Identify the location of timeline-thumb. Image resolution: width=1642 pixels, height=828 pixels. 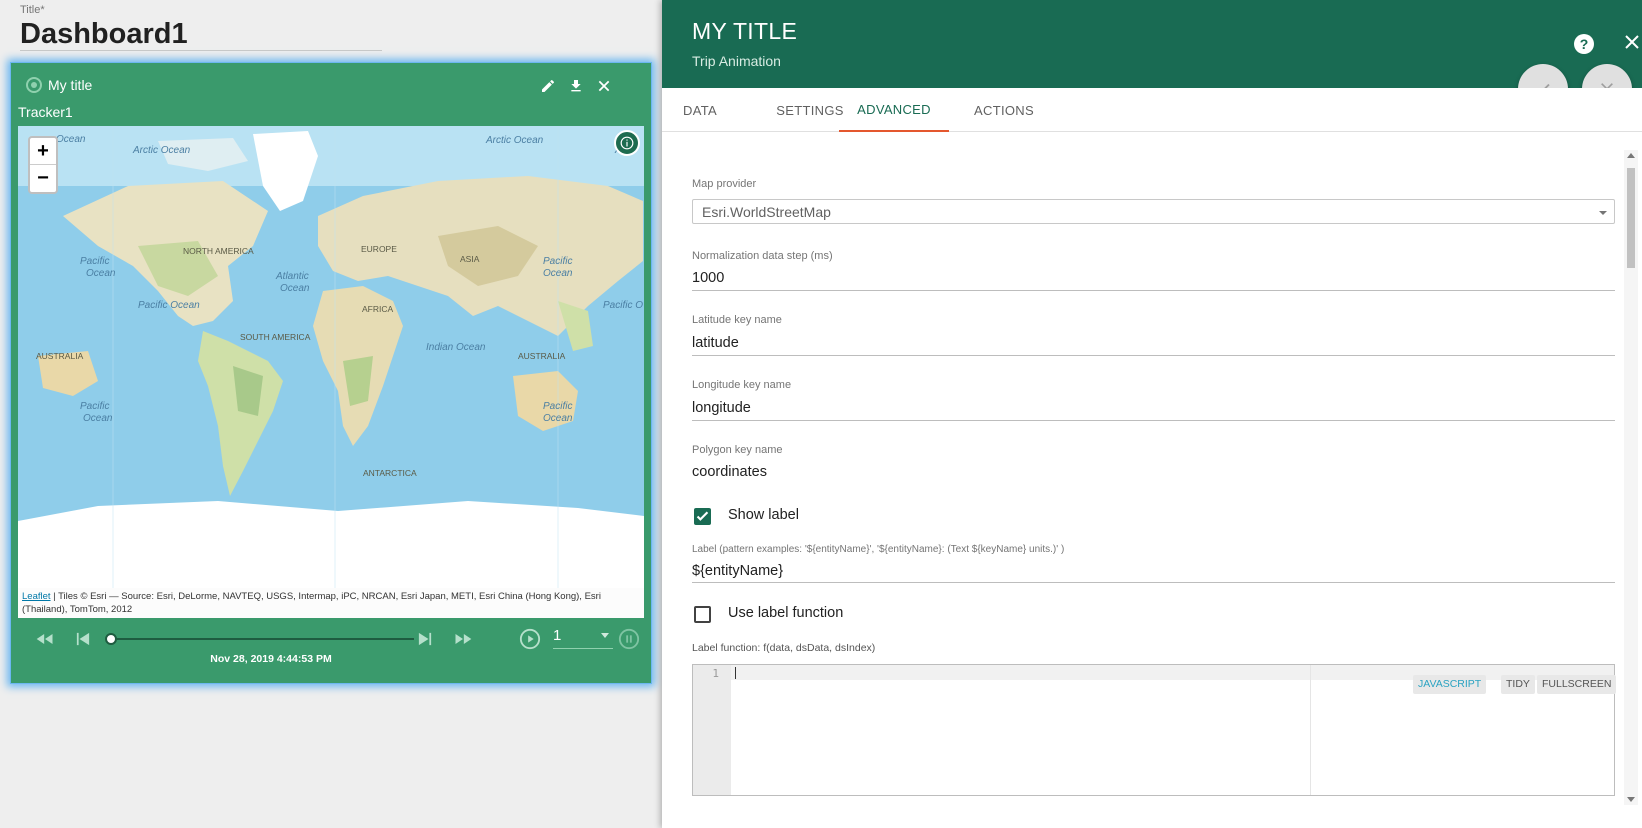
(111, 639).